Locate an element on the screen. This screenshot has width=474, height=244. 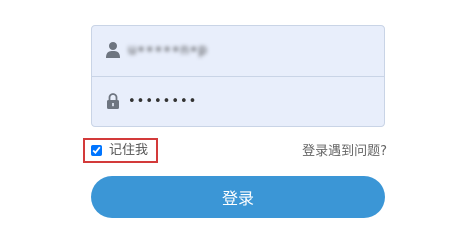
user-icon is located at coordinates (113, 50).